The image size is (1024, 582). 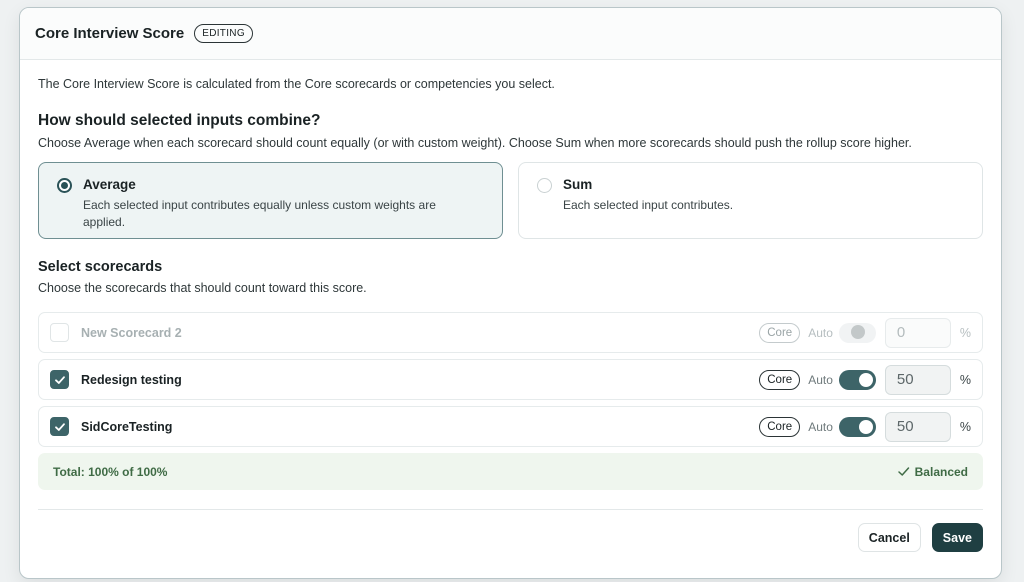 I want to click on scorecard-row: SidCoreTesting Core Auto %, so click(x=510, y=426).